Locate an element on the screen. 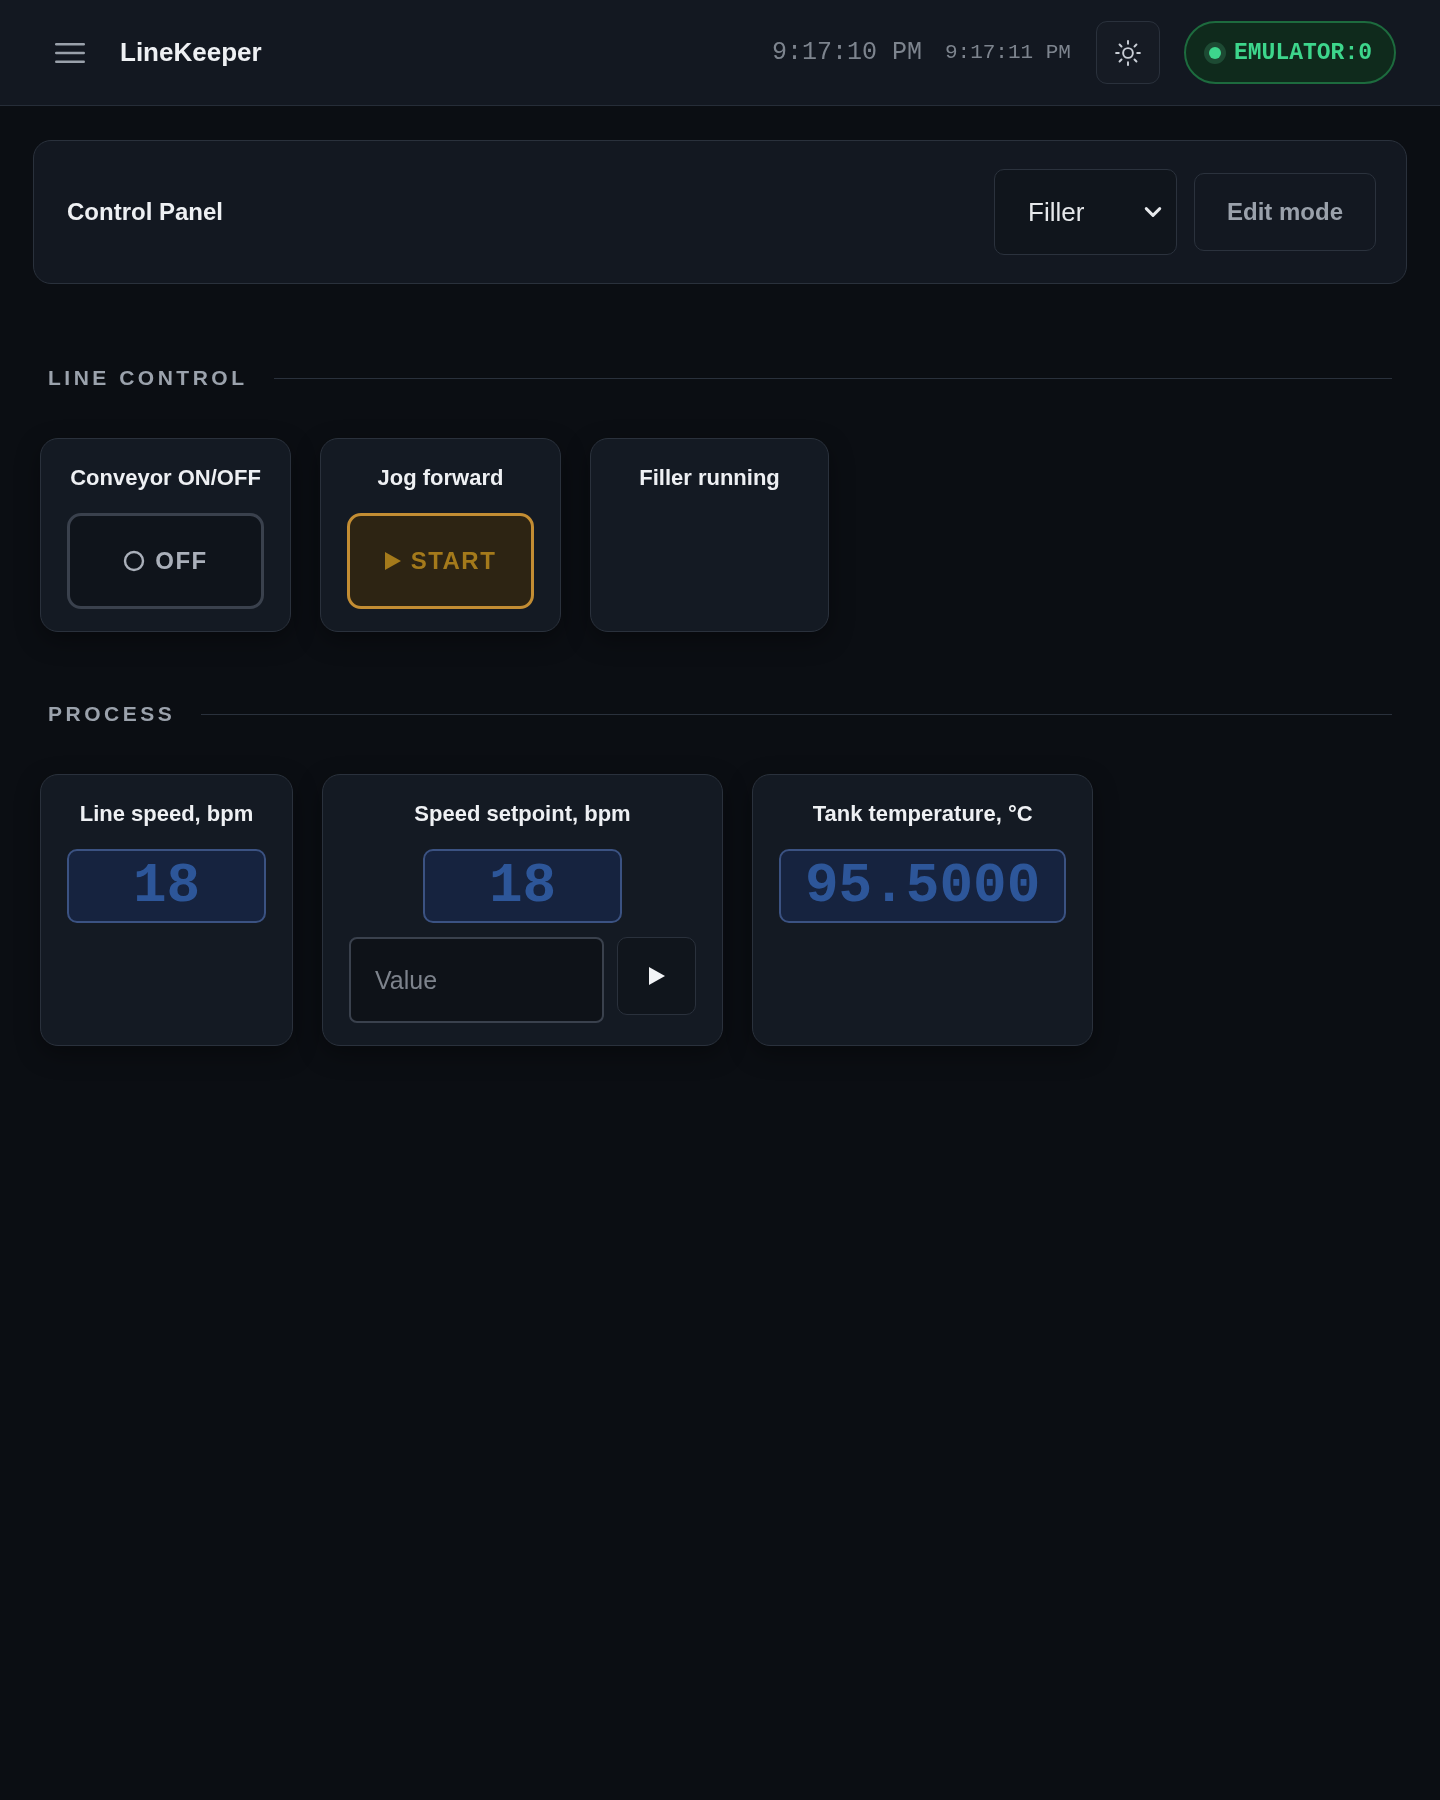 This screenshot has height=1800, width=1440. value-display: 95.5000 is located at coordinates (923, 886).